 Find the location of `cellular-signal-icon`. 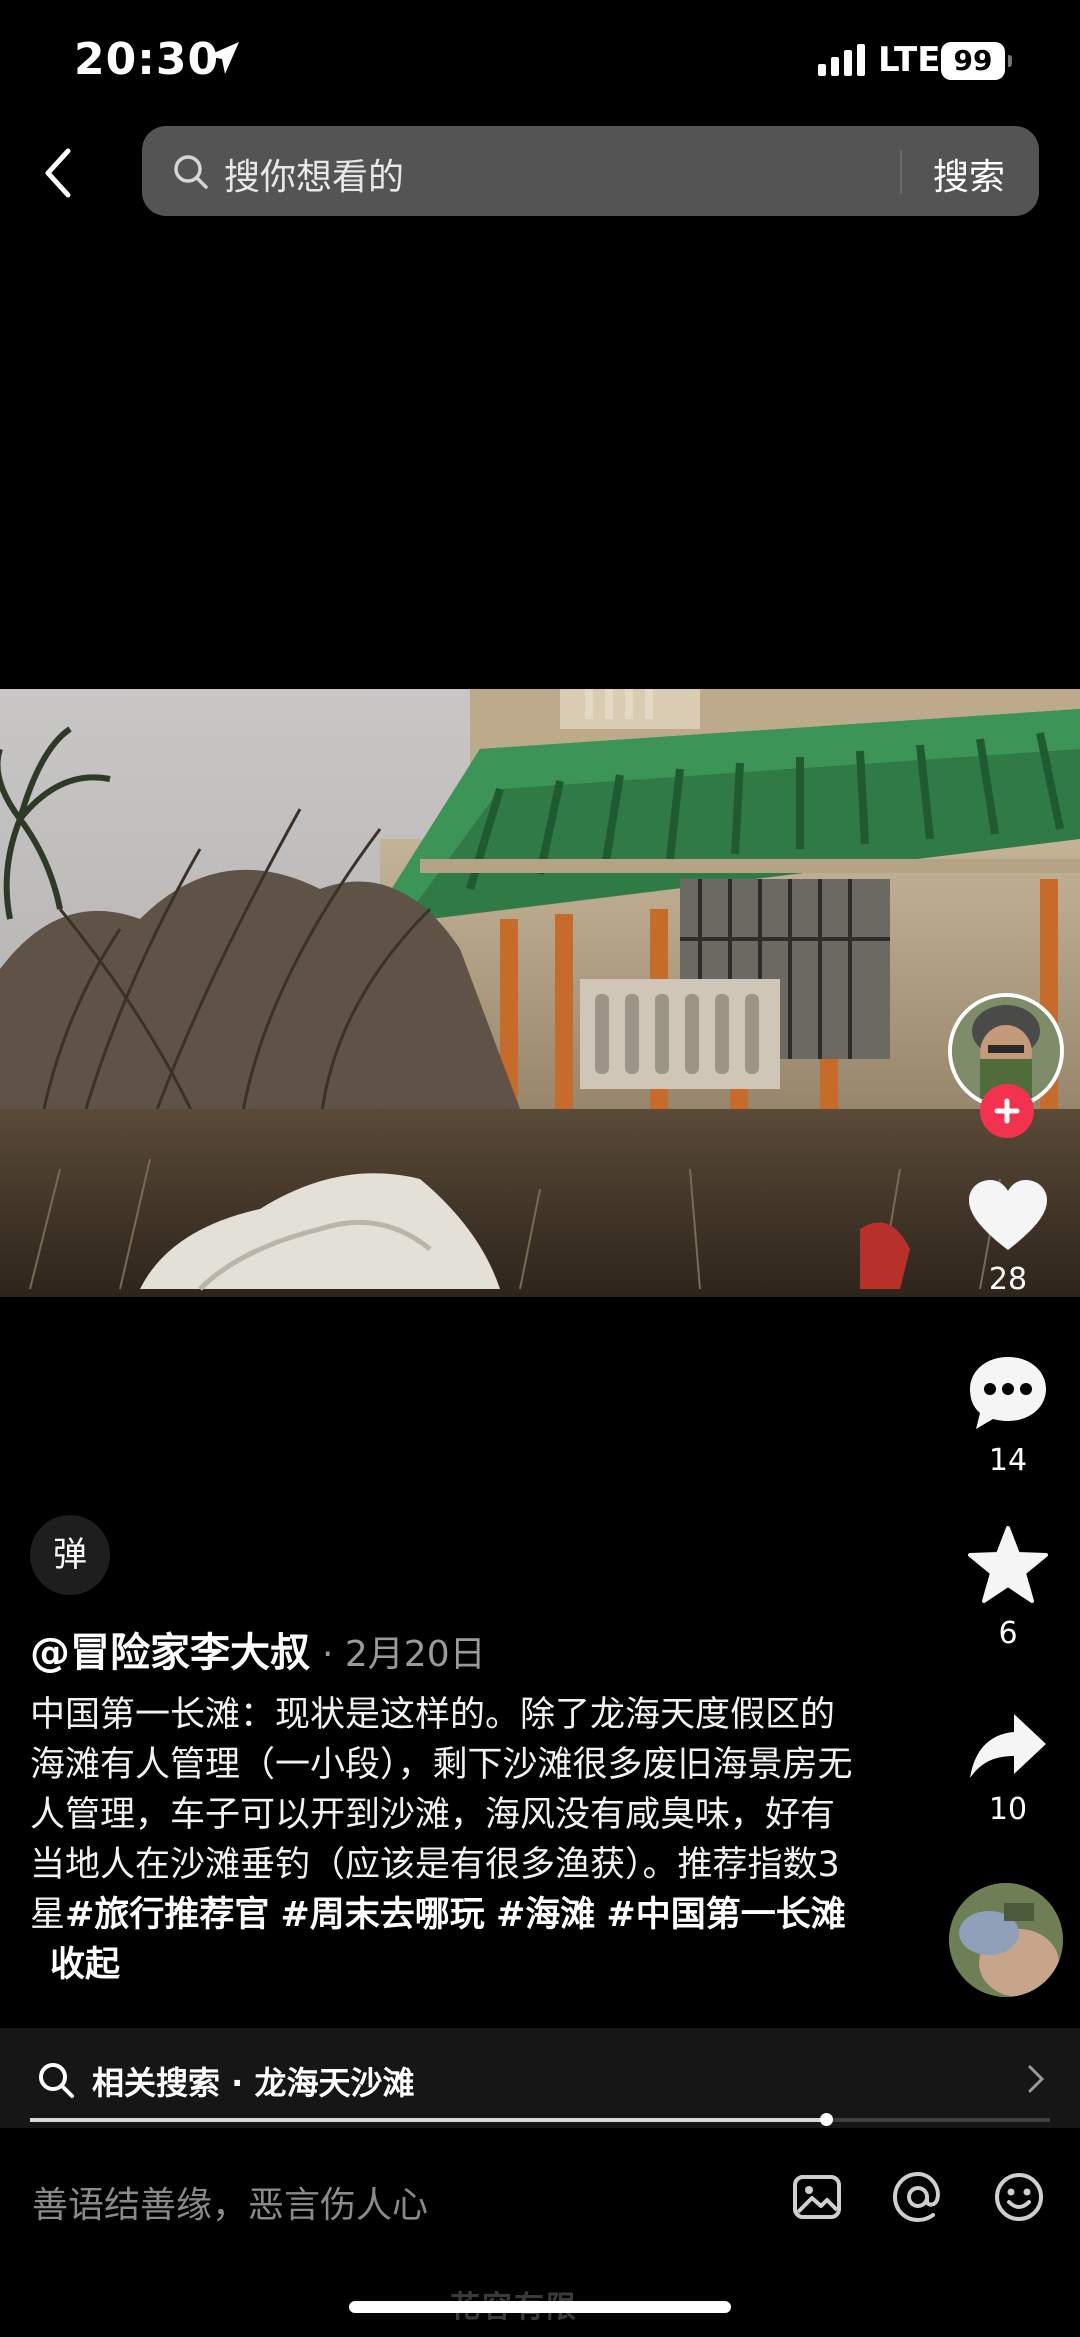

cellular-signal-icon is located at coordinates (841, 60).